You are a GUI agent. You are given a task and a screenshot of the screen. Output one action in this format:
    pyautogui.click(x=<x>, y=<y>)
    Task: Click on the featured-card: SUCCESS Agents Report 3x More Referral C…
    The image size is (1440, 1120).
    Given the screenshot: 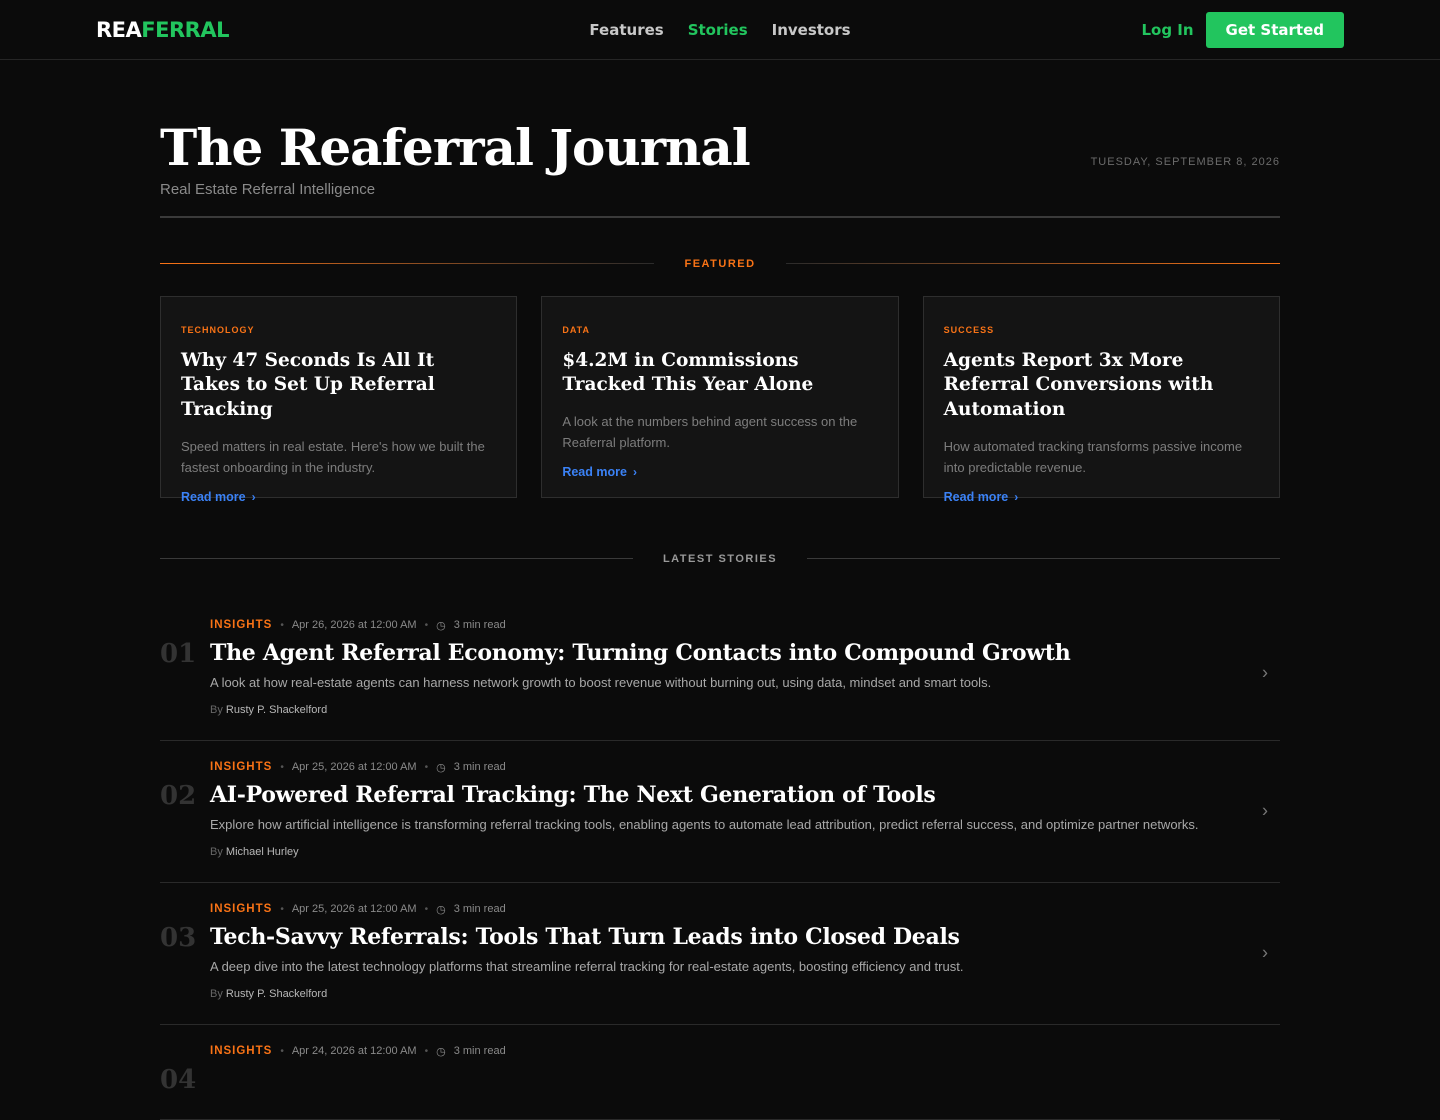 What is the action you would take?
    pyautogui.click(x=1101, y=399)
    